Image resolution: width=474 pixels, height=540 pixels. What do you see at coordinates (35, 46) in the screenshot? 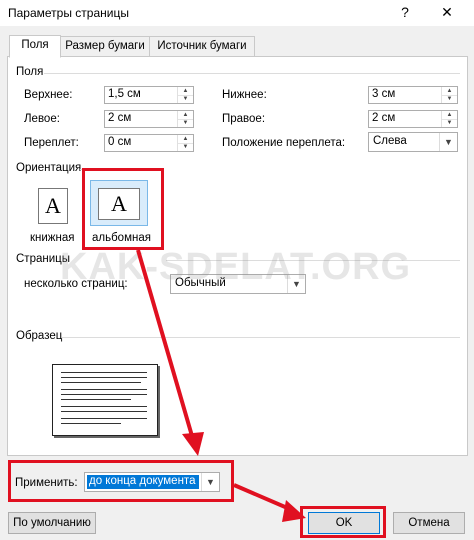
I see `tab-margins: Поля` at bounding box center [35, 46].